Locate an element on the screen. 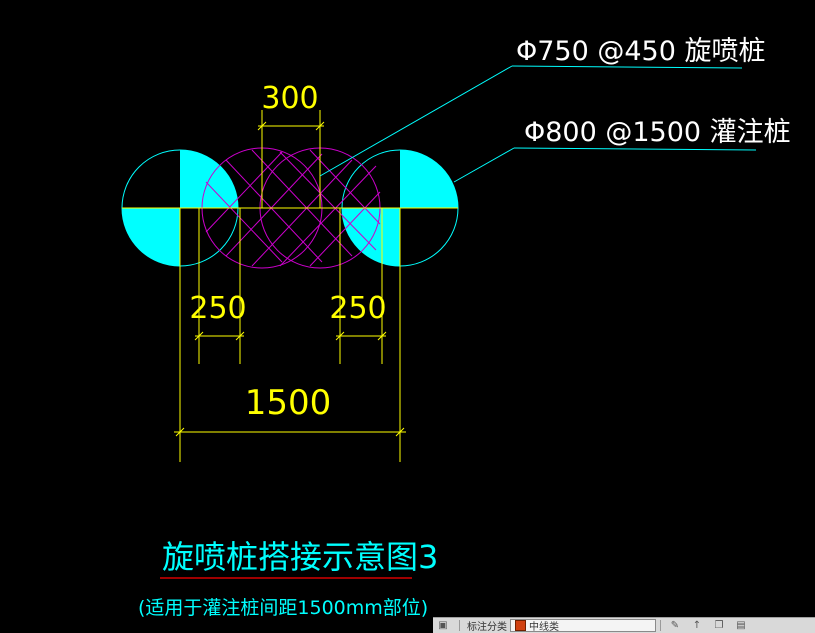 The height and width of the screenshot is (633, 815). layer-name-text: 中线类 is located at coordinates (544, 627).